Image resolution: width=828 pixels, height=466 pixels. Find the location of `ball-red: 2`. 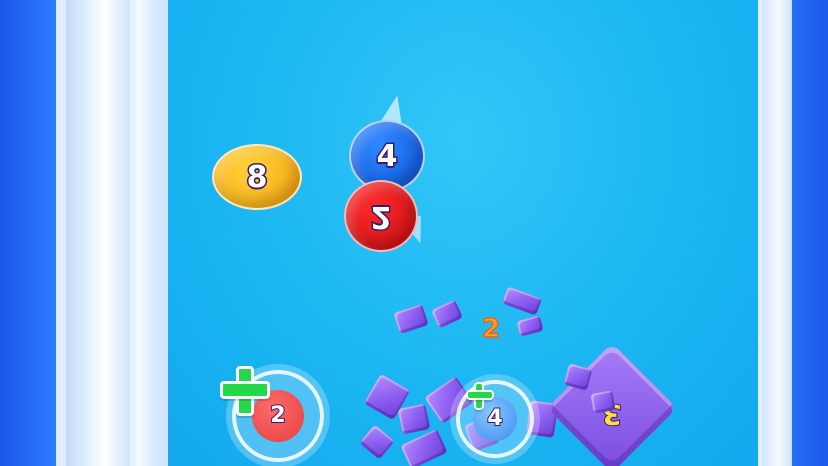

ball-red: 2 is located at coordinates (381, 216).